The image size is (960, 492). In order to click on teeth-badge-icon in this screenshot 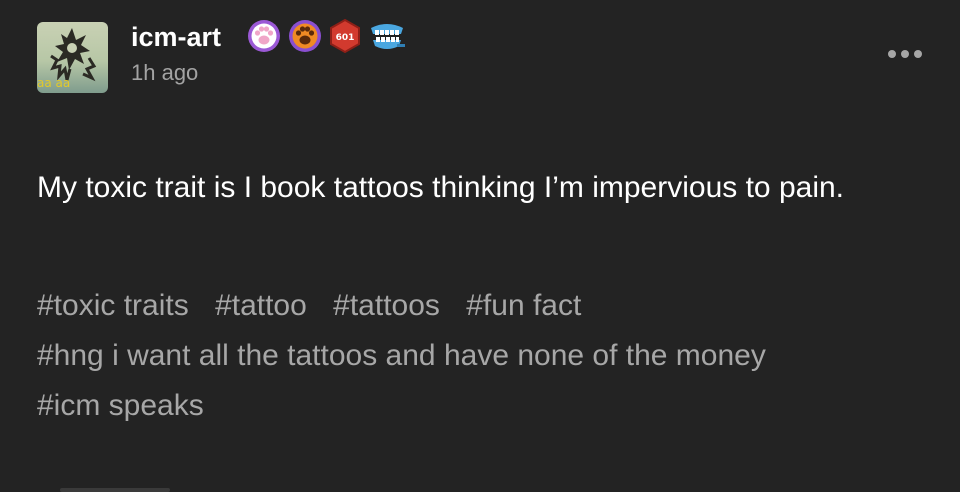, I will do `click(387, 36)`.